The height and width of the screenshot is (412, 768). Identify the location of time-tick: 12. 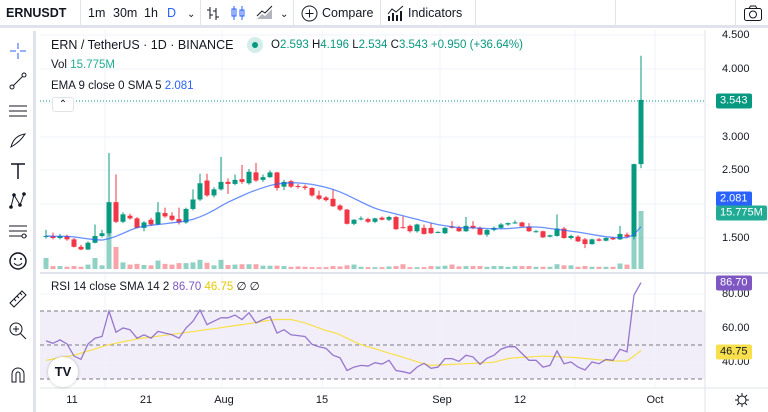
(520, 400).